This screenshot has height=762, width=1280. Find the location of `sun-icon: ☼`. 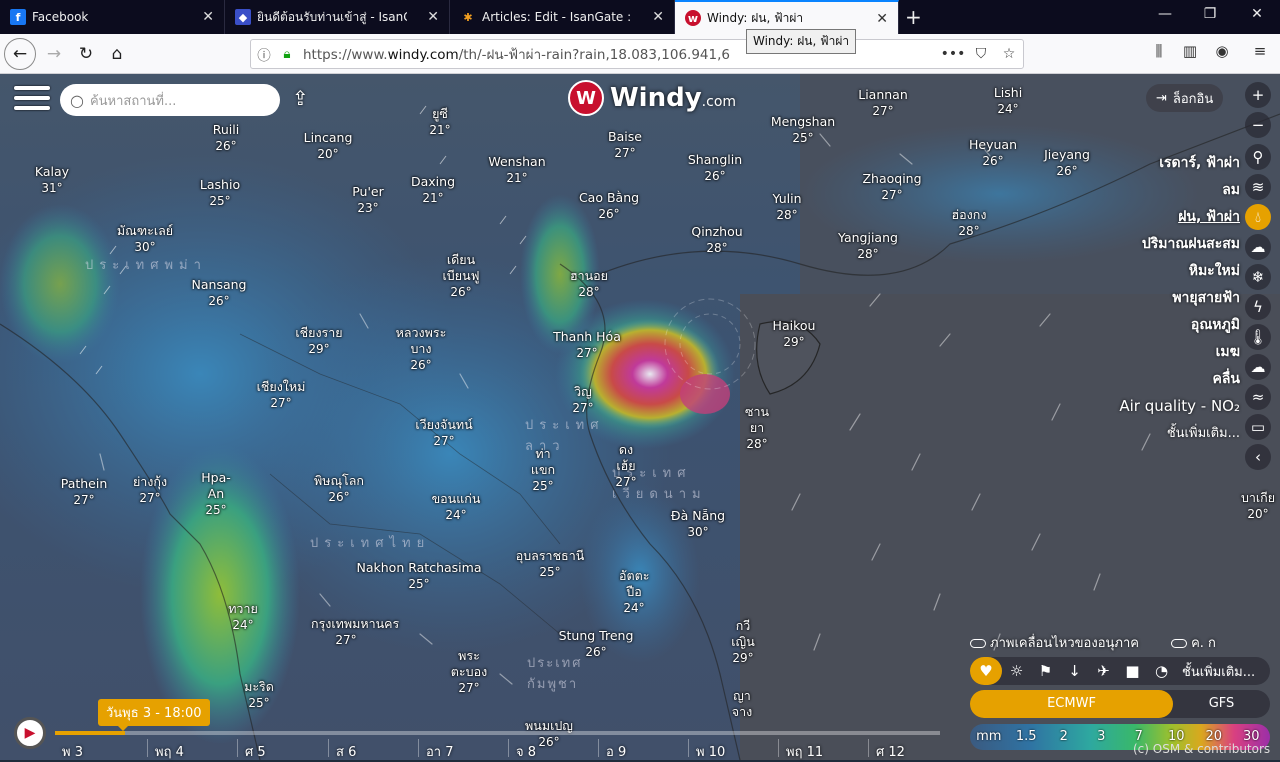

sun-icon: ☼ is located at coordinates (1016, 671).